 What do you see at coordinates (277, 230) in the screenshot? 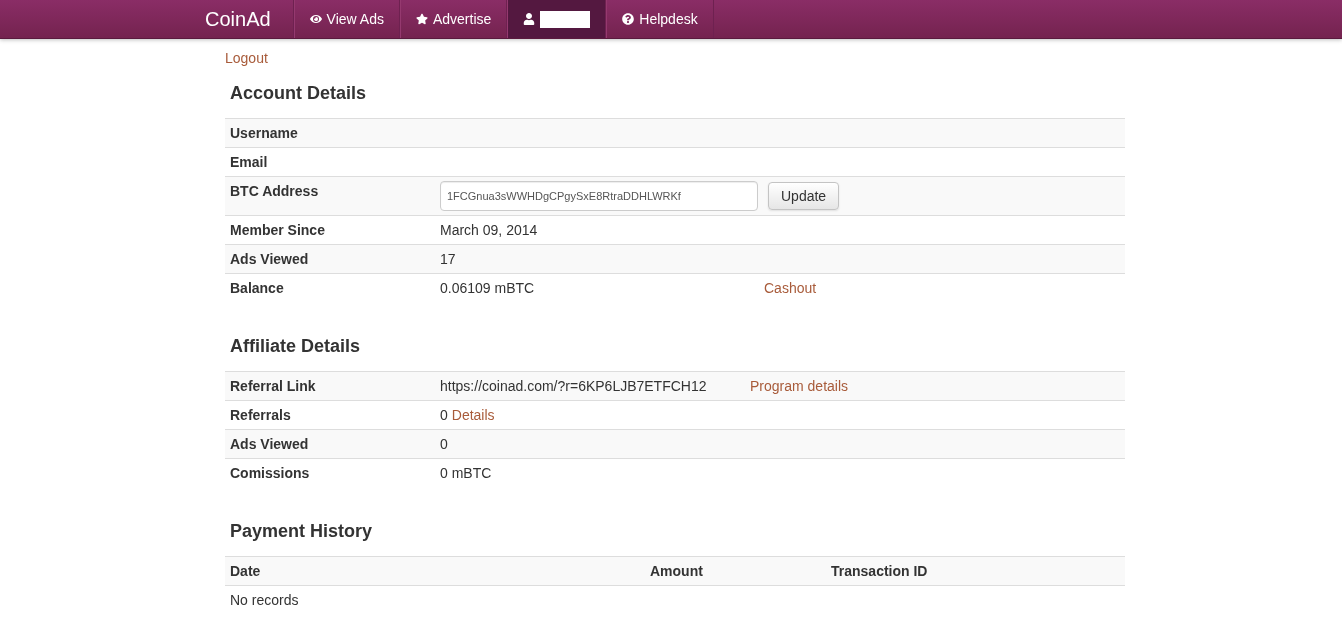
I see `field-label: Member Since` at bounding box center [277, 230].